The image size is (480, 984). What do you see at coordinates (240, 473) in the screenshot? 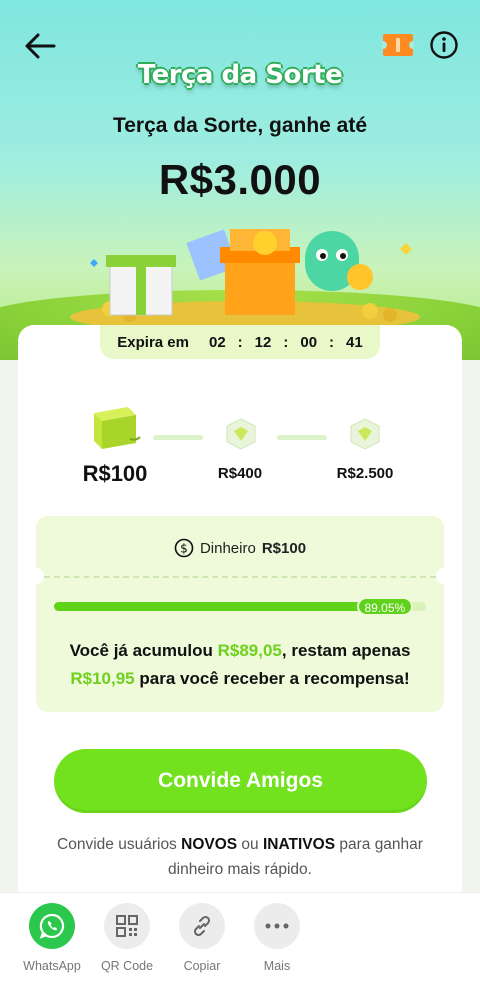
I see `step-amount: R$400` at bounding box center [240, 473].